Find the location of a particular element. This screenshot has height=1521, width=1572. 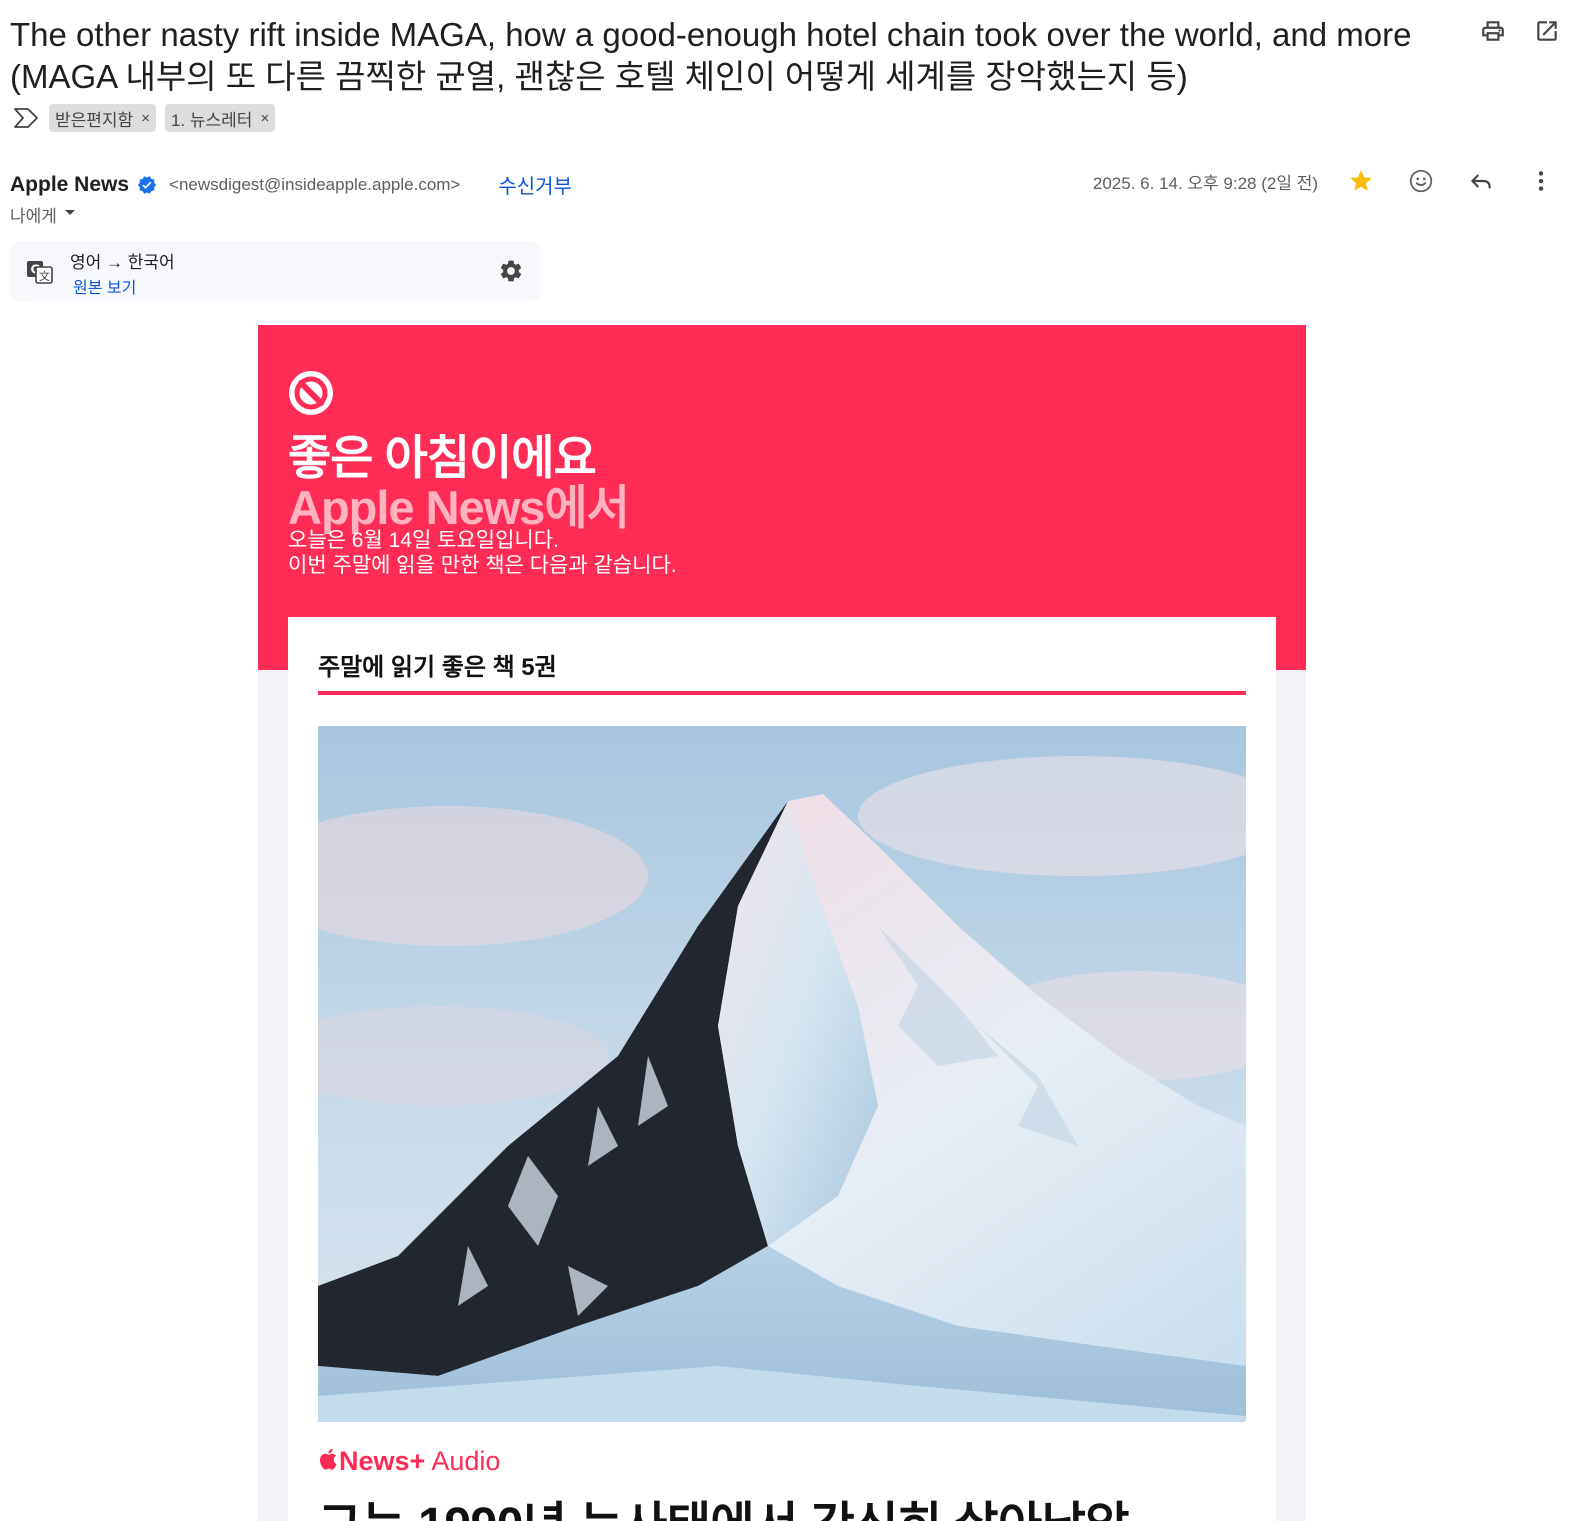

svg-text: 文 is located at coordinates (44, 276).